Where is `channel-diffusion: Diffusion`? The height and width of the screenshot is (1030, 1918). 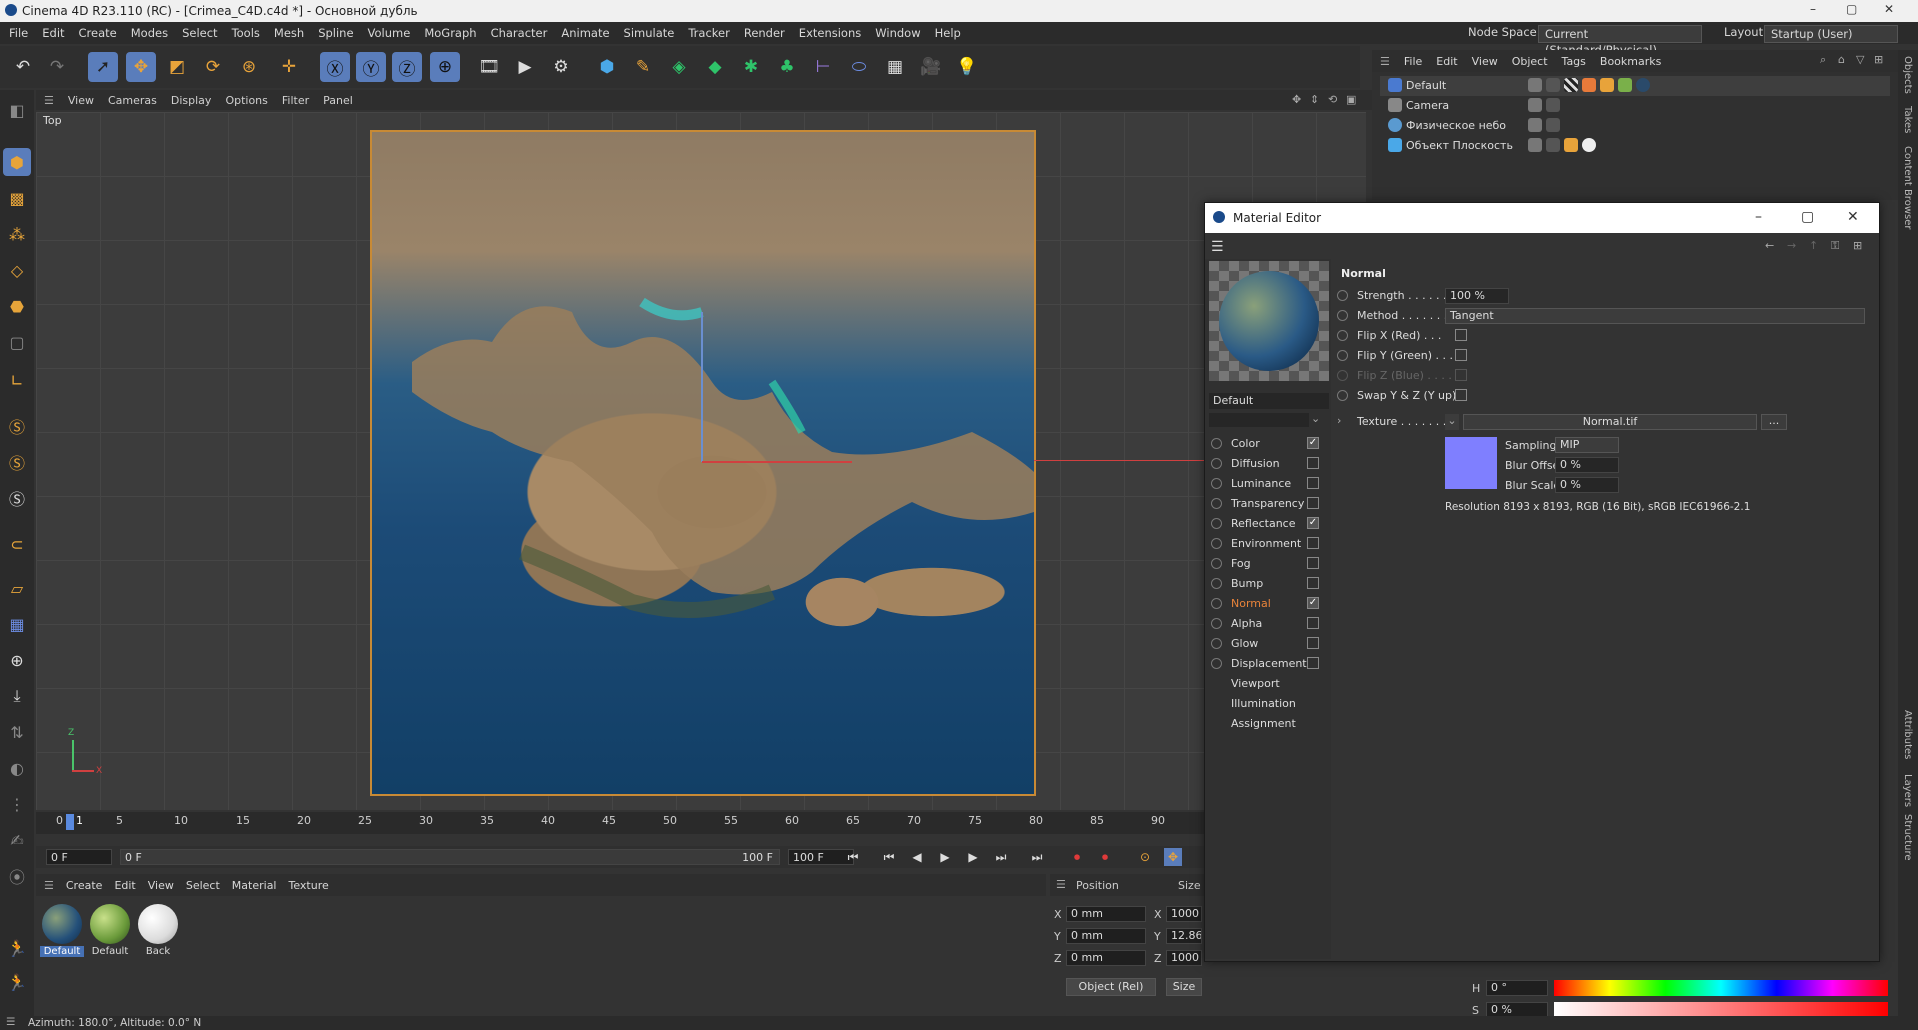
channel-diffusion: Diffusion is located at coordinates (1266, 464).